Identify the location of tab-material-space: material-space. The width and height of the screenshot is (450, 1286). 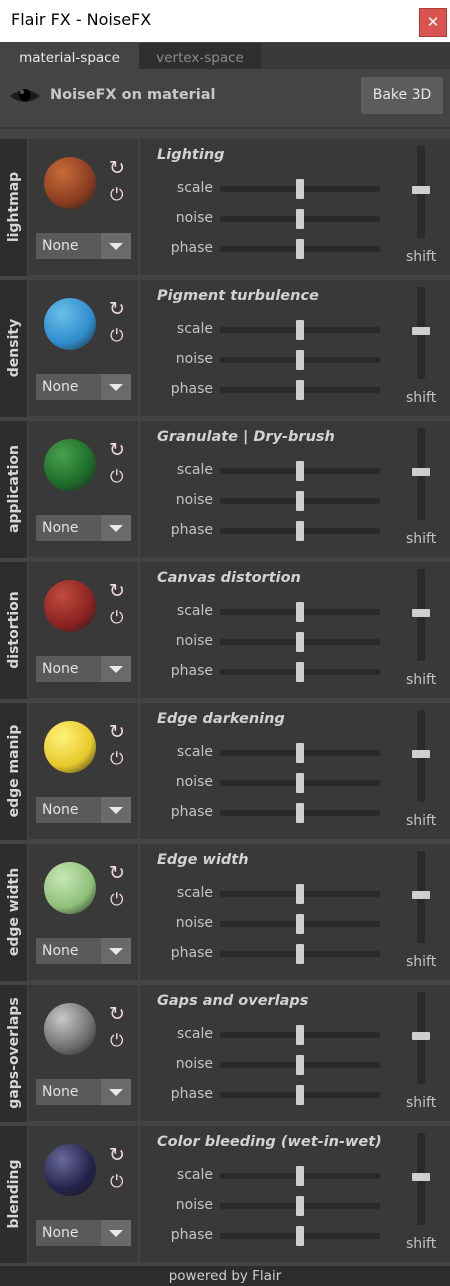
(69, 56).